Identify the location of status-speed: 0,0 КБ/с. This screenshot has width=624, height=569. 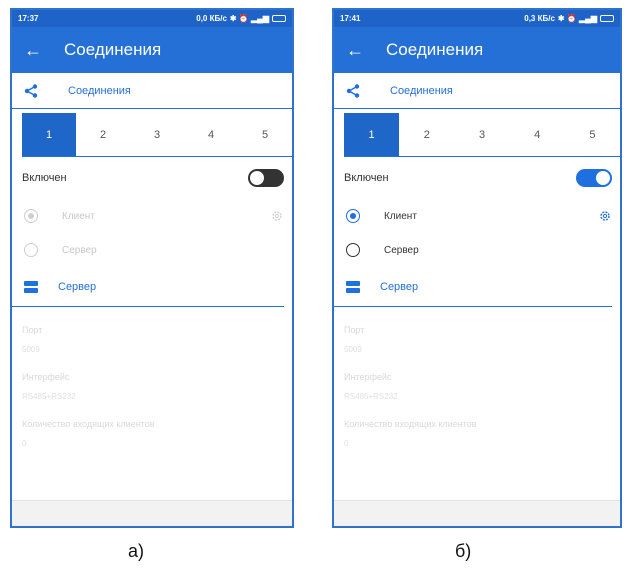
(211, 18).